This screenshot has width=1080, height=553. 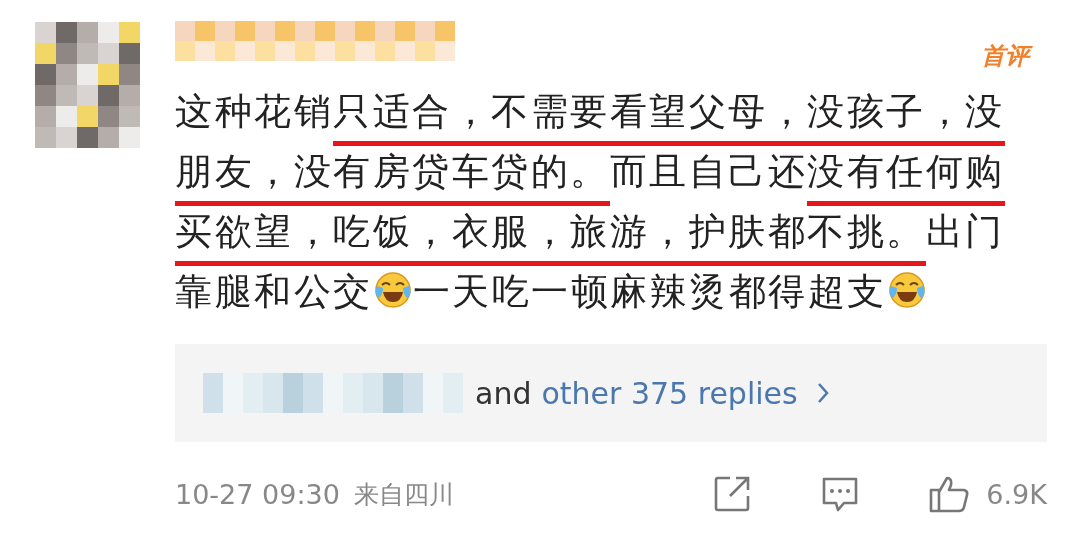 I want to click on timestamp: 10-27 09:30, so click(x=257, y=494).